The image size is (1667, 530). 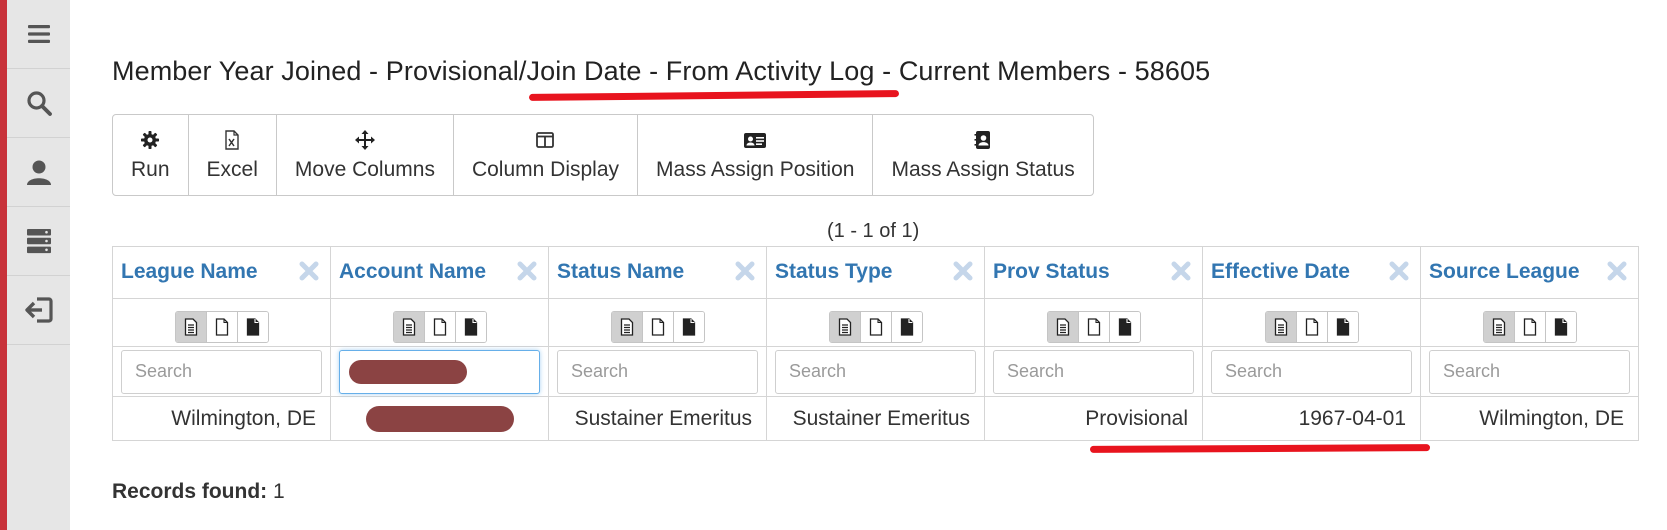 I want to click on redacted-search-text, so click(x=408, y=371).